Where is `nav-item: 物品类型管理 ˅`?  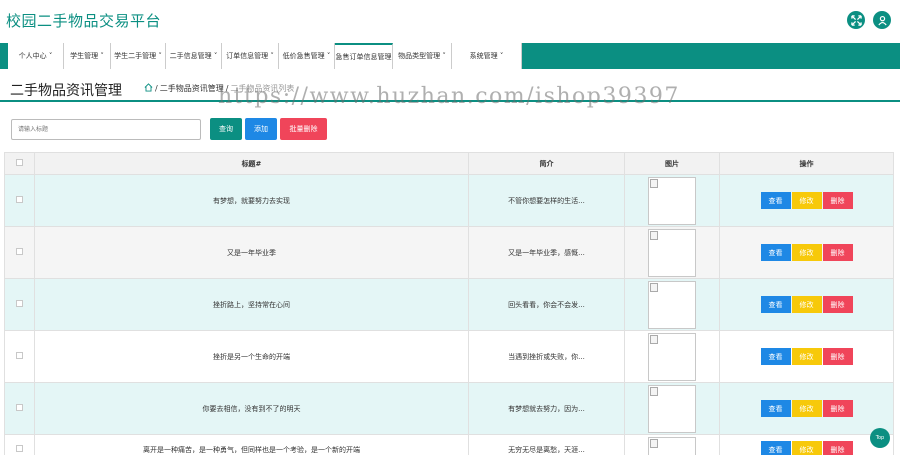
nav-item: 物品类型管理 ˅ is located at coordinates (422, 56).